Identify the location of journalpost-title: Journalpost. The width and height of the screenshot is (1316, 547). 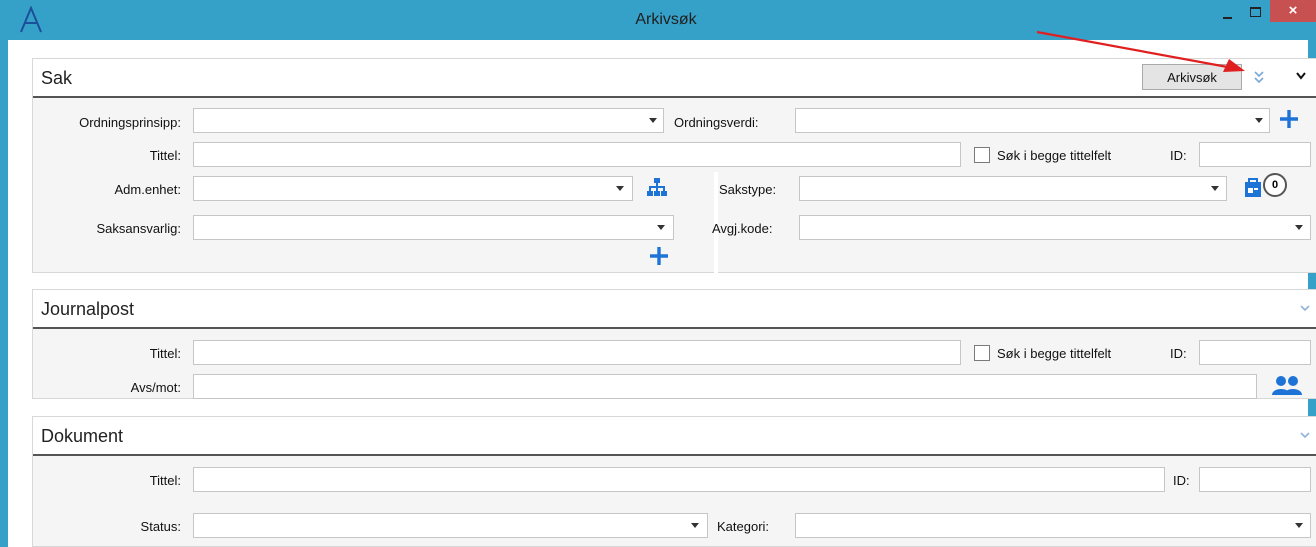
(88, 309).